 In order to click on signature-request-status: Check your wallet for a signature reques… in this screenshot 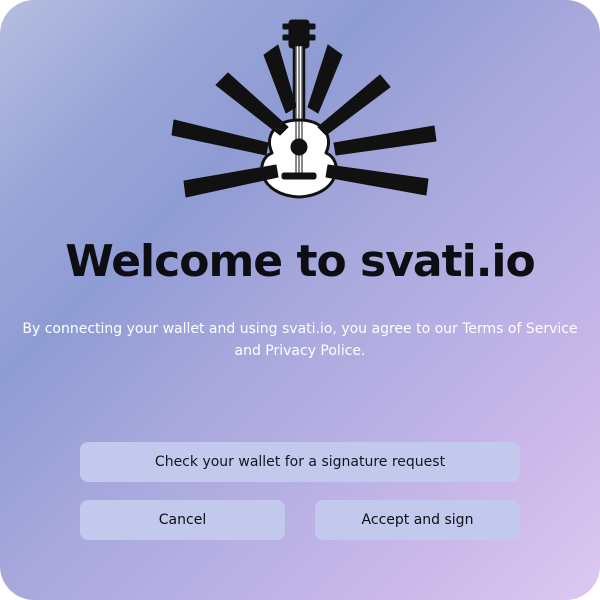, I will do `click(300, 462)`.